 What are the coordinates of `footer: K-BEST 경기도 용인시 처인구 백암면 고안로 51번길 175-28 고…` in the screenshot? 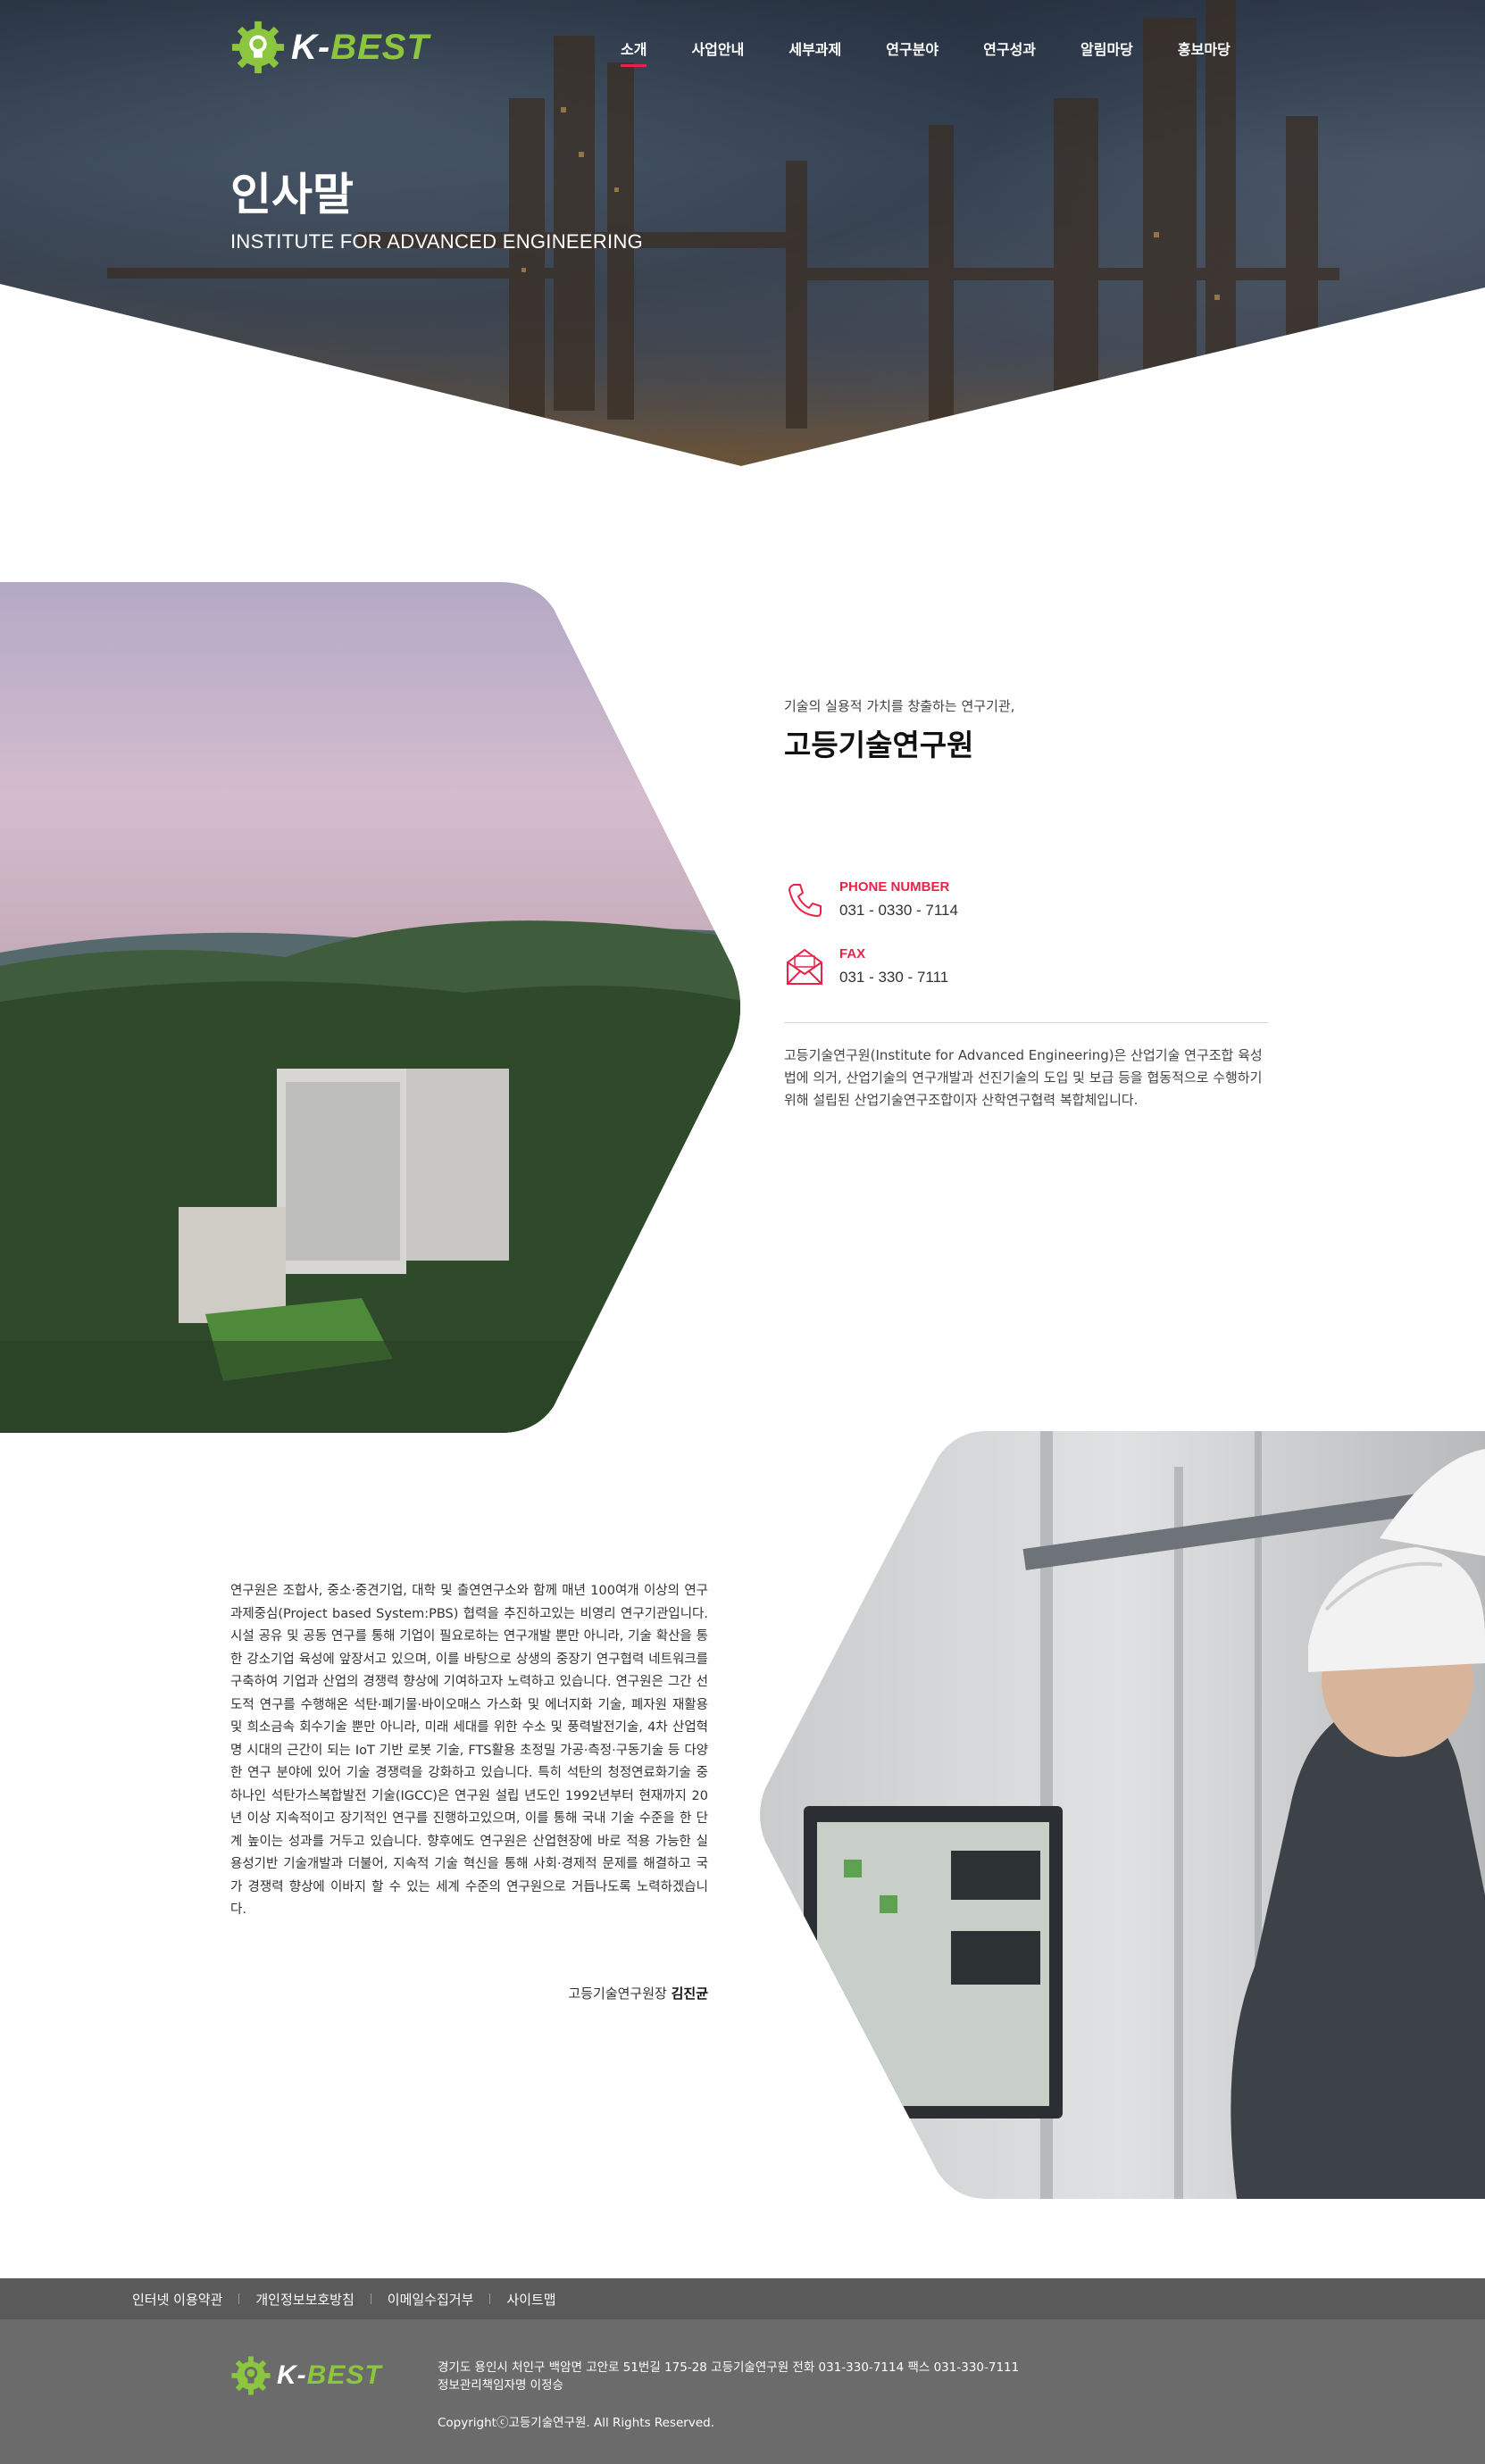 It's located at (742, 2391).